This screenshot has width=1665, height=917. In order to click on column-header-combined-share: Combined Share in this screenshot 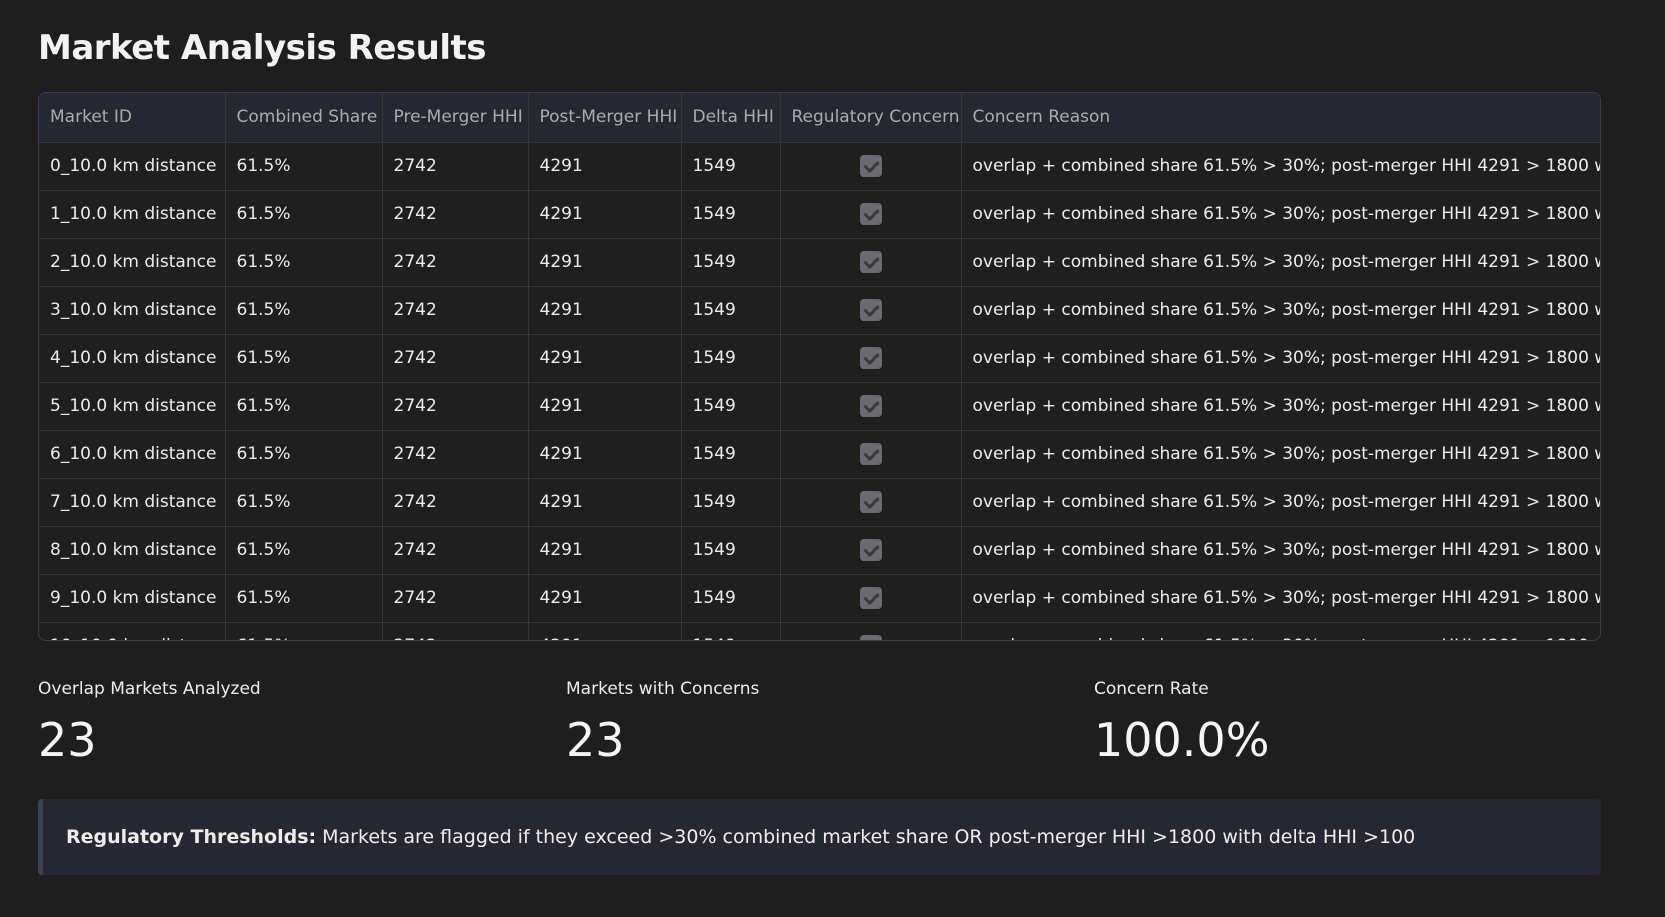, I will do `click(304, 118)`.